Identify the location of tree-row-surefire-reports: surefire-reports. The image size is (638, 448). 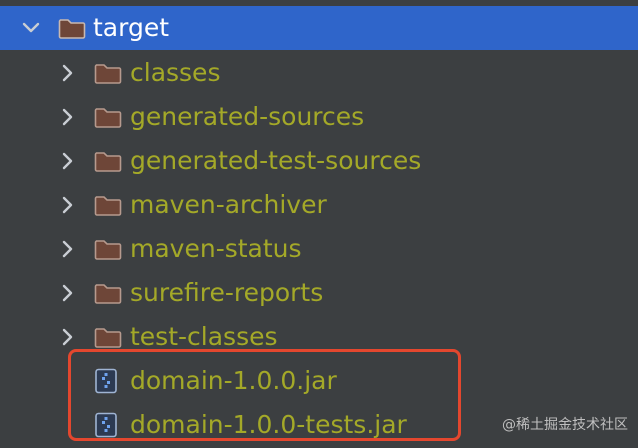
(319, 293).